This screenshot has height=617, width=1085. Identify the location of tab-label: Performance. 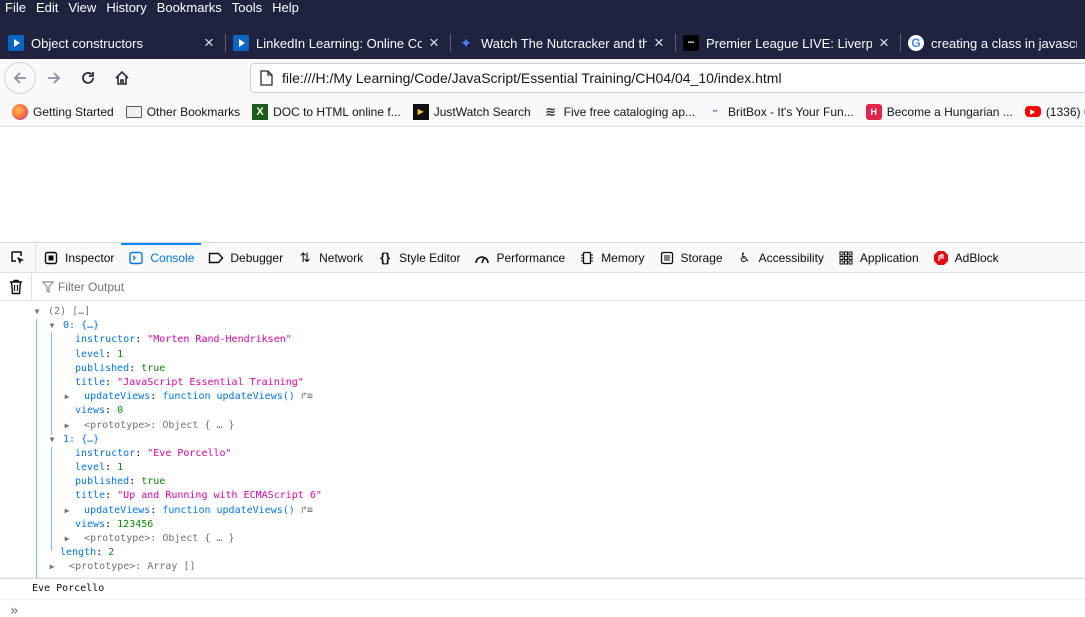
(531, 257).